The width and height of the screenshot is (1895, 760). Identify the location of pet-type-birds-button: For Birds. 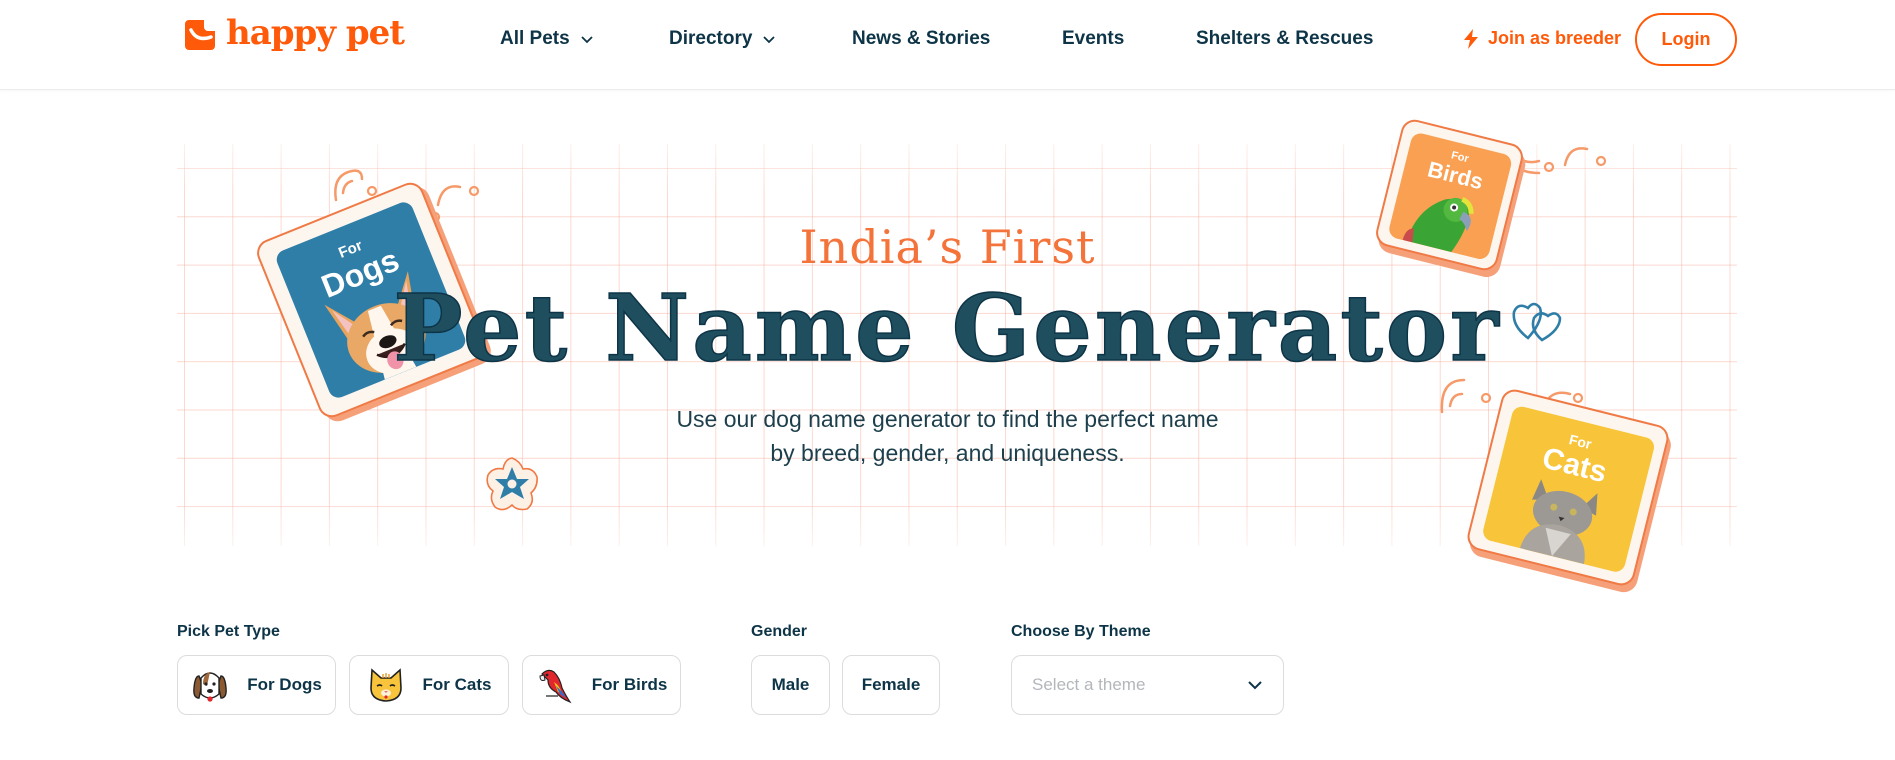
(601, 685).